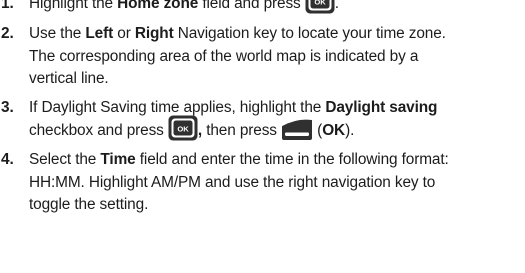 The image size is (525, 273). Describe the element at coordinates (381, 107) in the screenshot. I see `daylight-saving-term: Daylight saving` at that location.